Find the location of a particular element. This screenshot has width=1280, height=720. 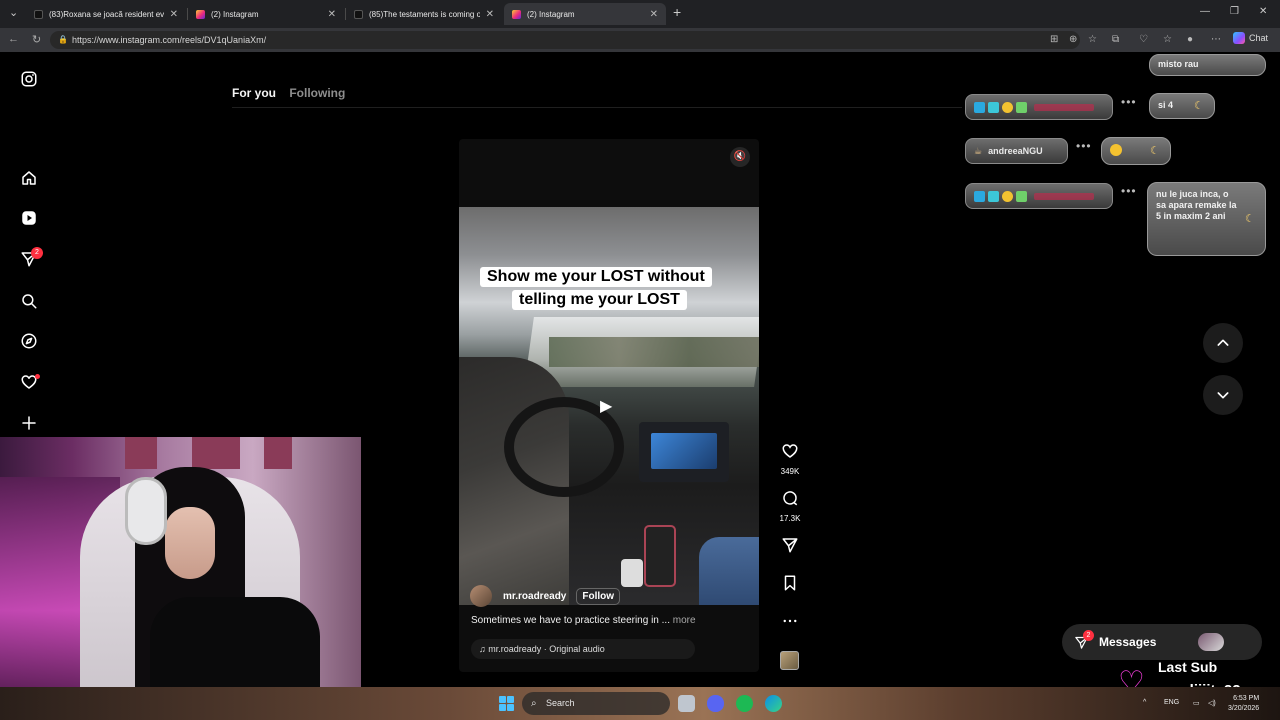

more-options-button is located at coordinates (790, 623).